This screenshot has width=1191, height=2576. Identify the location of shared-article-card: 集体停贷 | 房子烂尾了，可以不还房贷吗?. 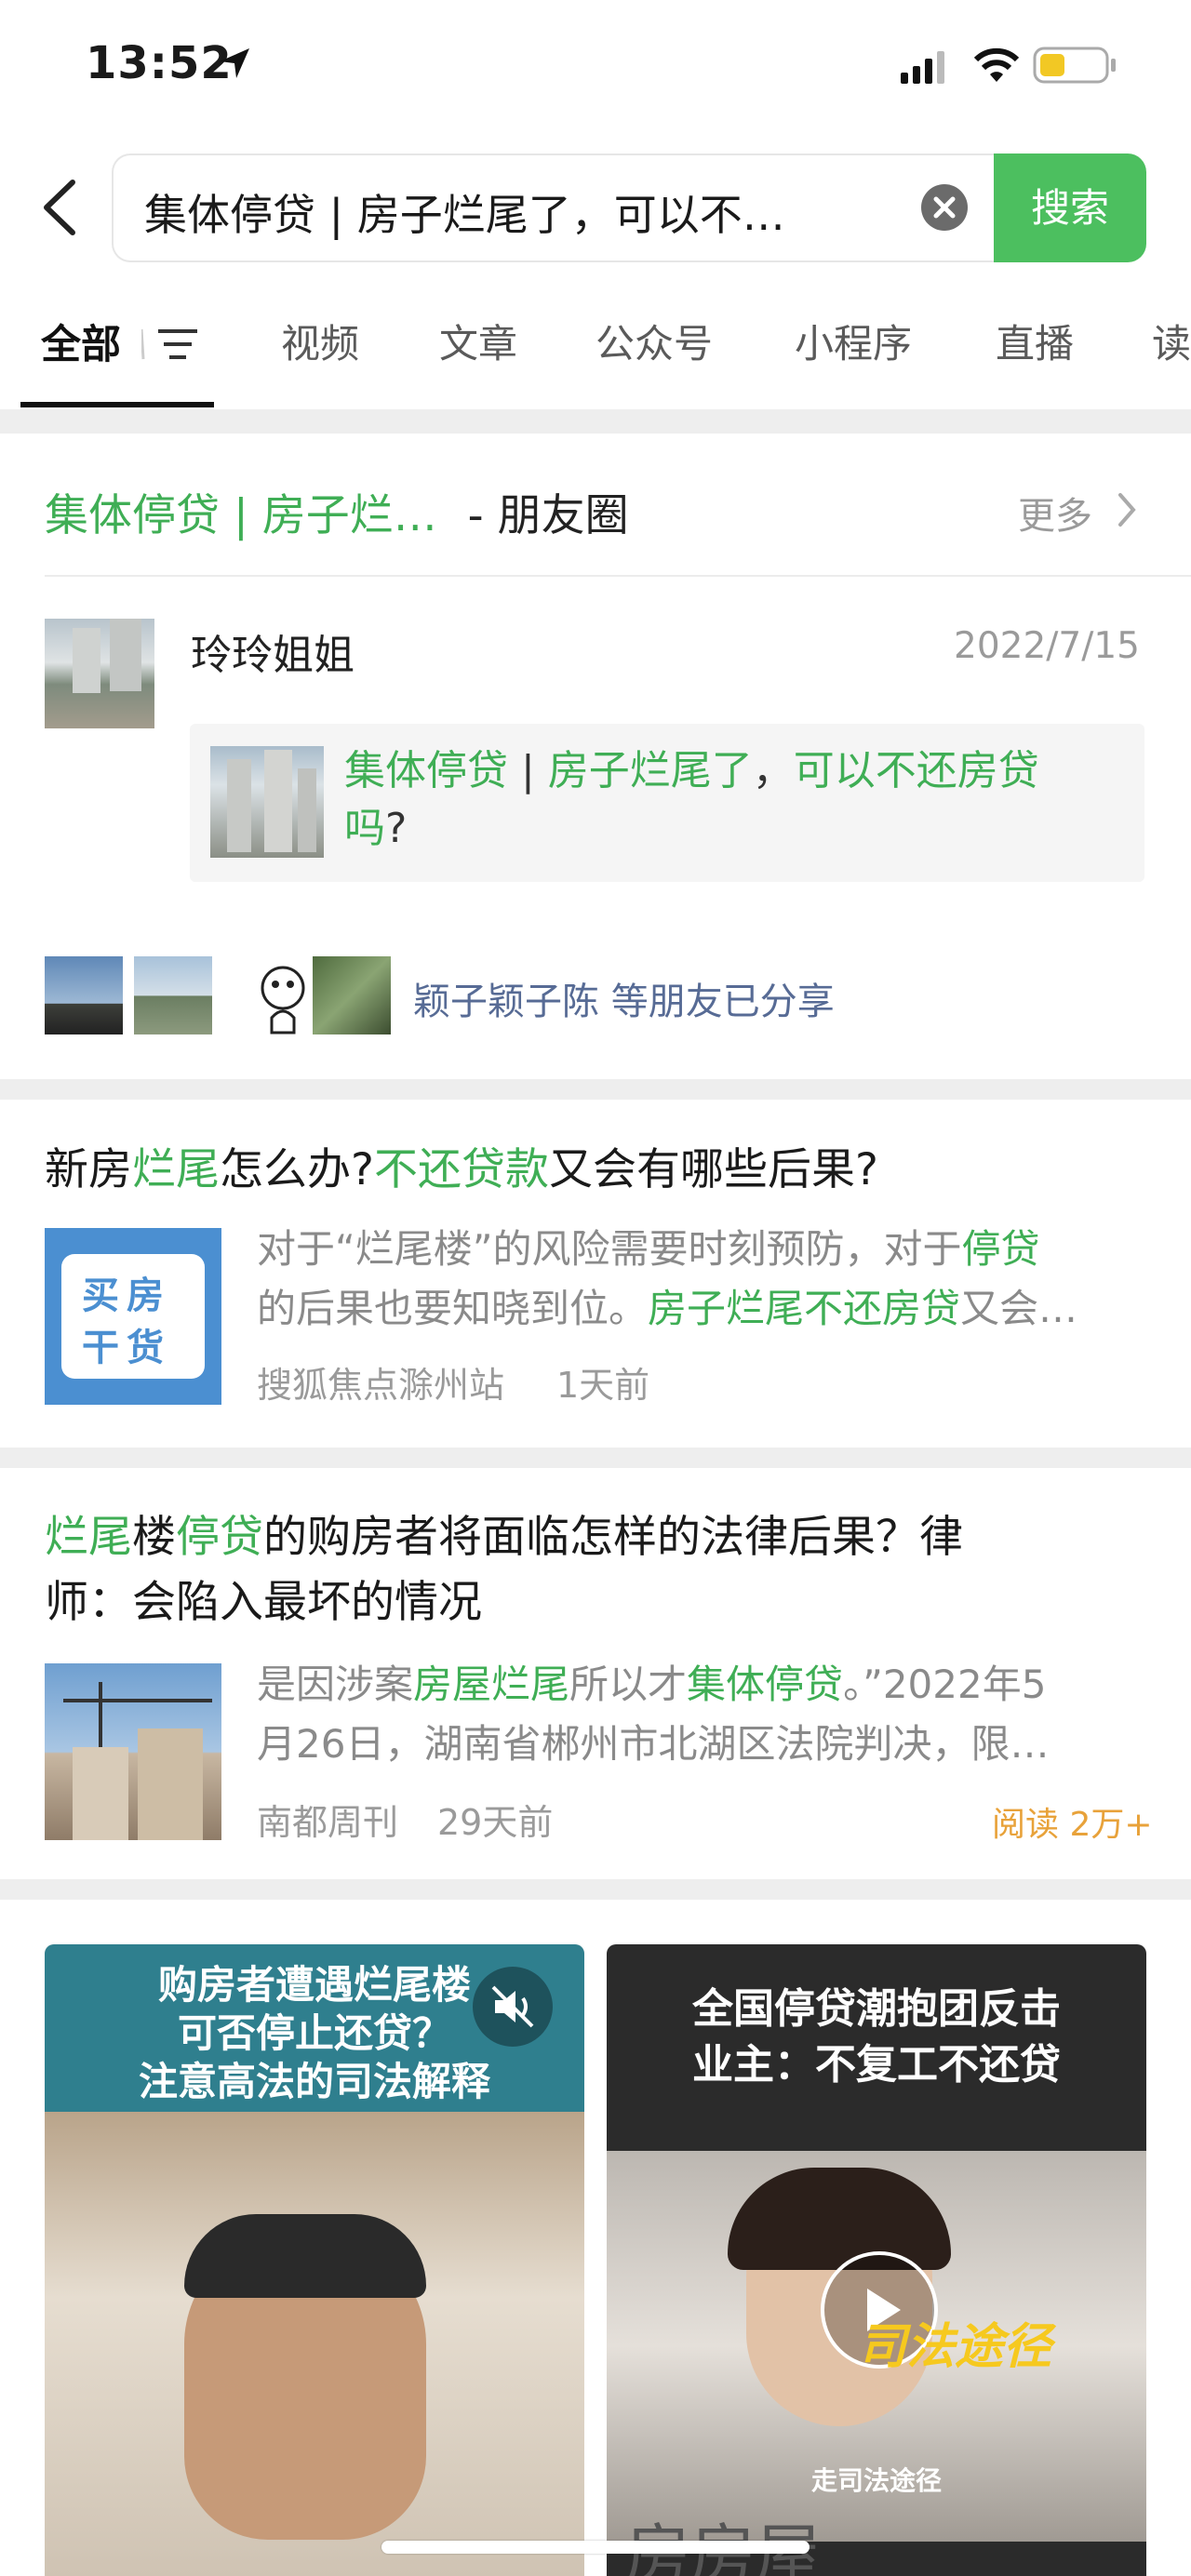
(667, 803).